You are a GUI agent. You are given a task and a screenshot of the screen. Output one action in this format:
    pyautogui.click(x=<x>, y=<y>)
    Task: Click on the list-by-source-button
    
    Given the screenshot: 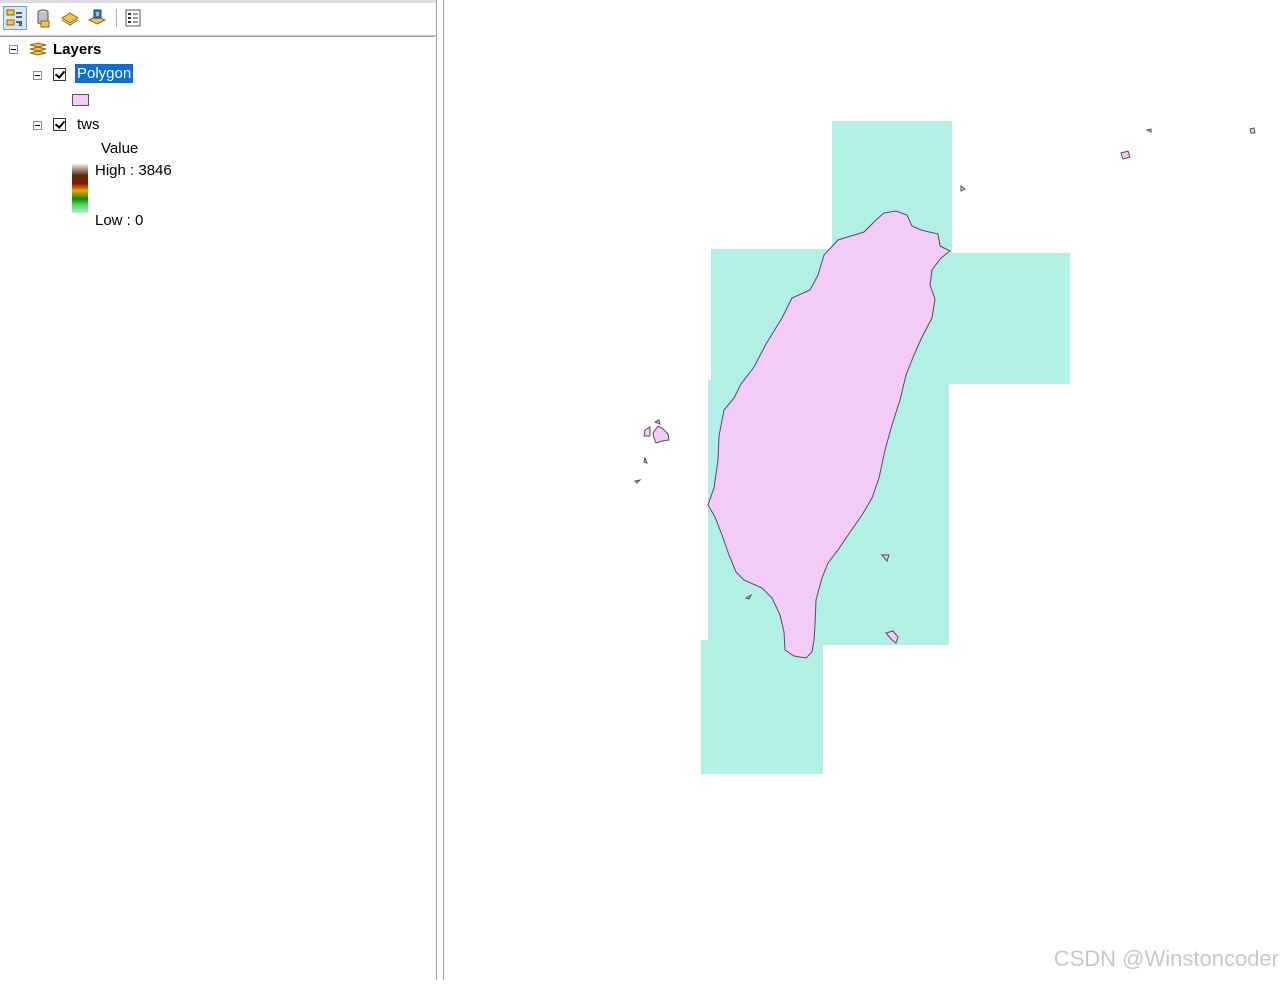 What is the action you would take?
    pyautogui.click(x=43, y=18)
    